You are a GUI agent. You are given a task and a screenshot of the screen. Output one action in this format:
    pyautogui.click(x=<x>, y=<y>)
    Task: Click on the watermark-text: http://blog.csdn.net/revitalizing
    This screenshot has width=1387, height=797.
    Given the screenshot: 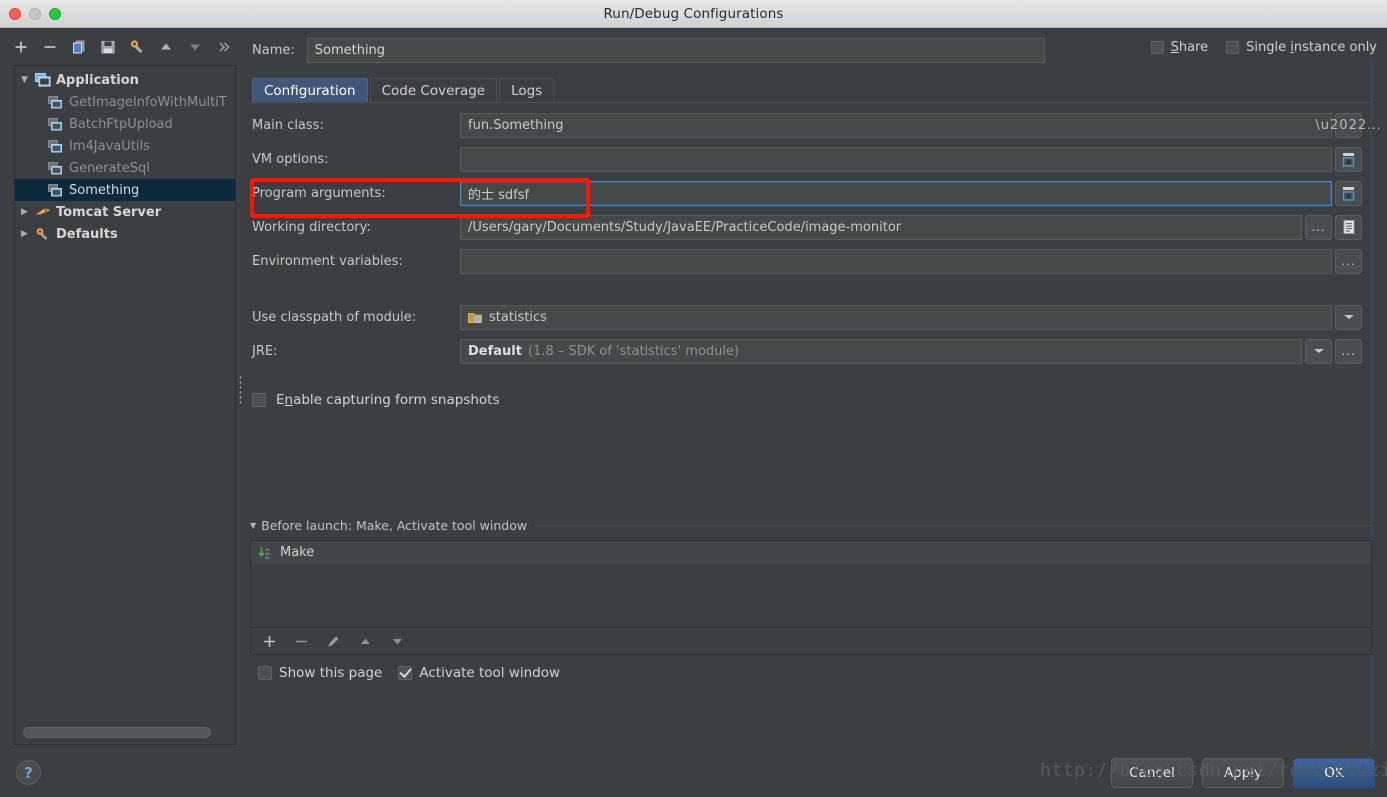 What is the action you would take?
    pyautogui.click(x=1213, y=770)
    